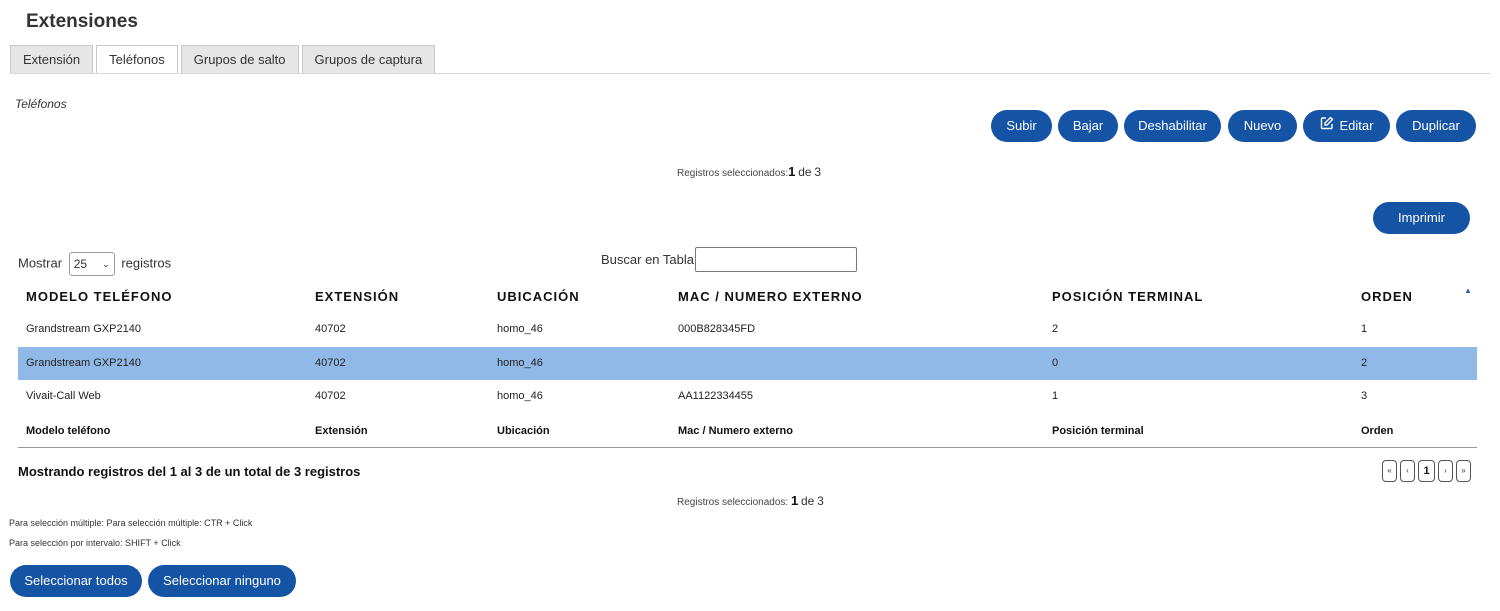 The width and height of the screenshot is (1500, 611). Describe the element at coordinates (523, 431) in the screenshot. I see `column-footer-location: Ubicación` at that location.